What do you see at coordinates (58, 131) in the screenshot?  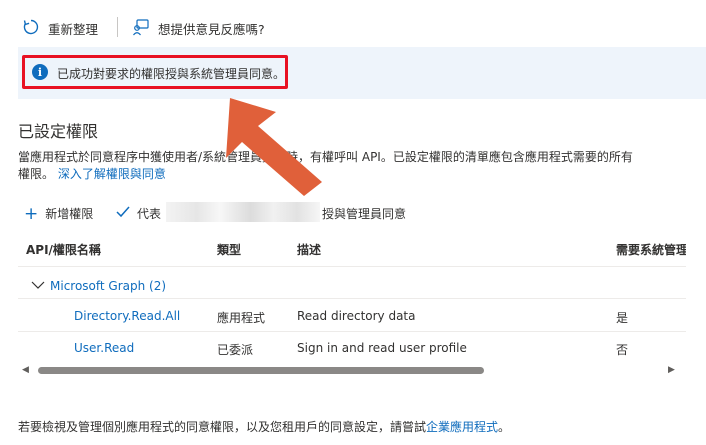 I see `section-title: 已設定權限` at bounding box center [58, 131].